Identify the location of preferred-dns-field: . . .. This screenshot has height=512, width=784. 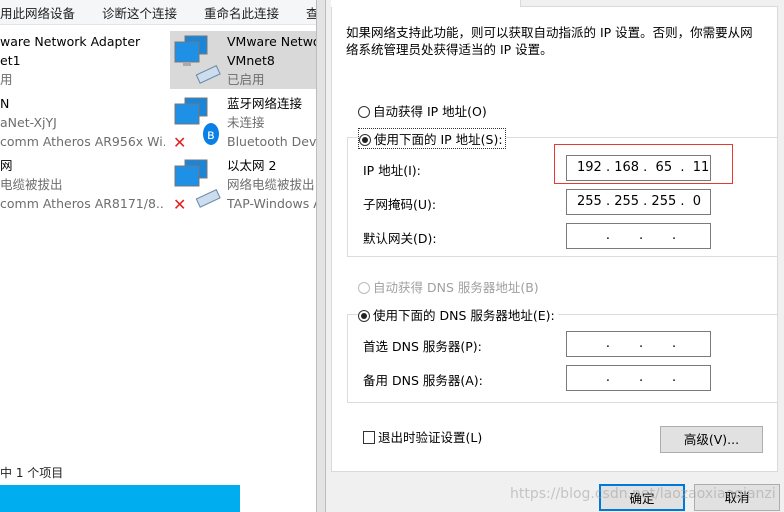
(638, 344).